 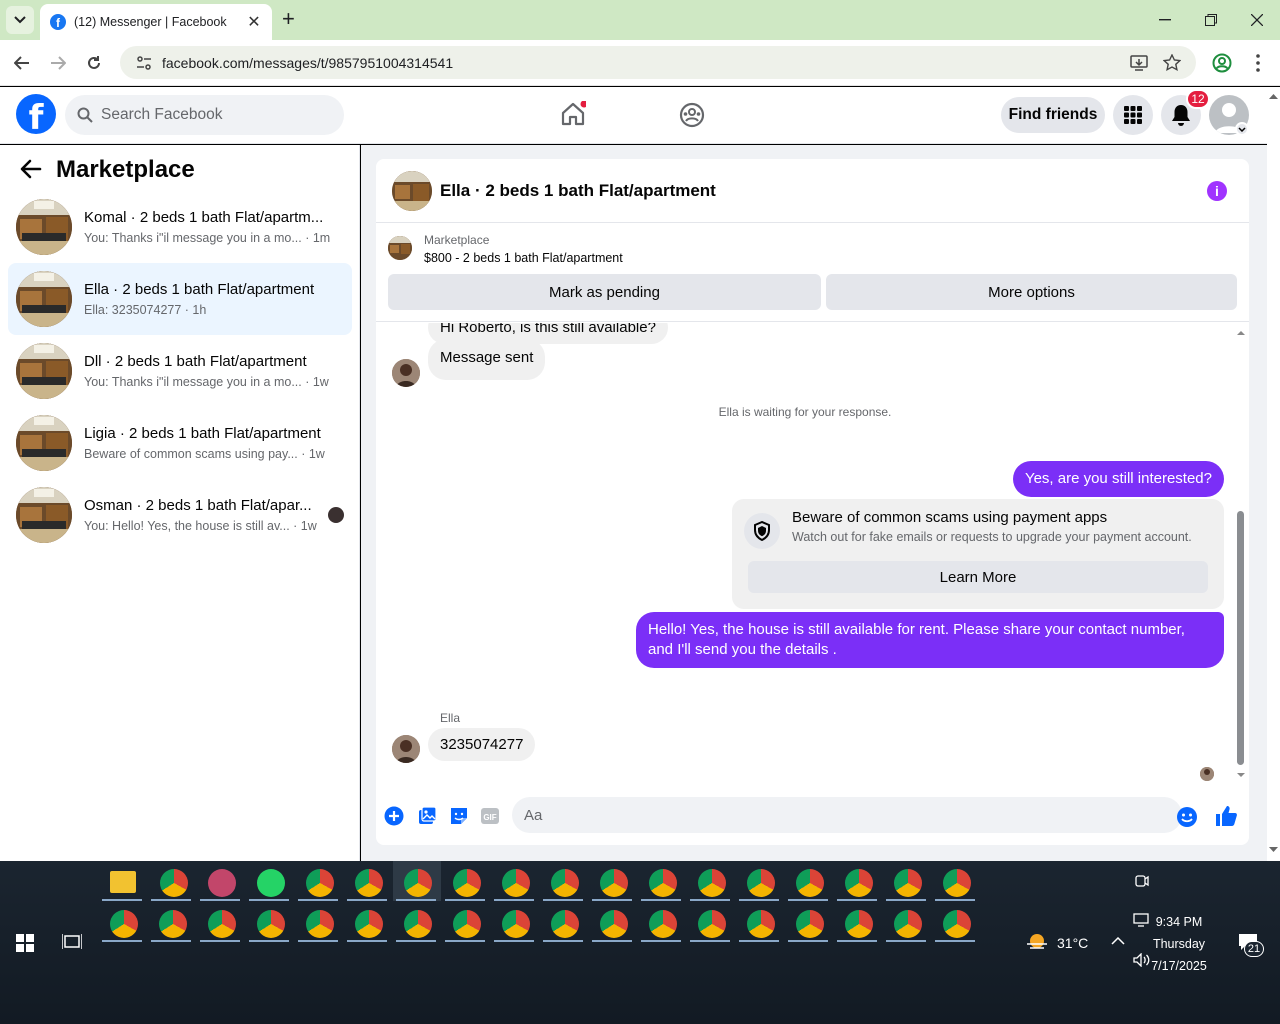 I want to click on clock-time: 9:34 PM, so click(x=1179, y=922).